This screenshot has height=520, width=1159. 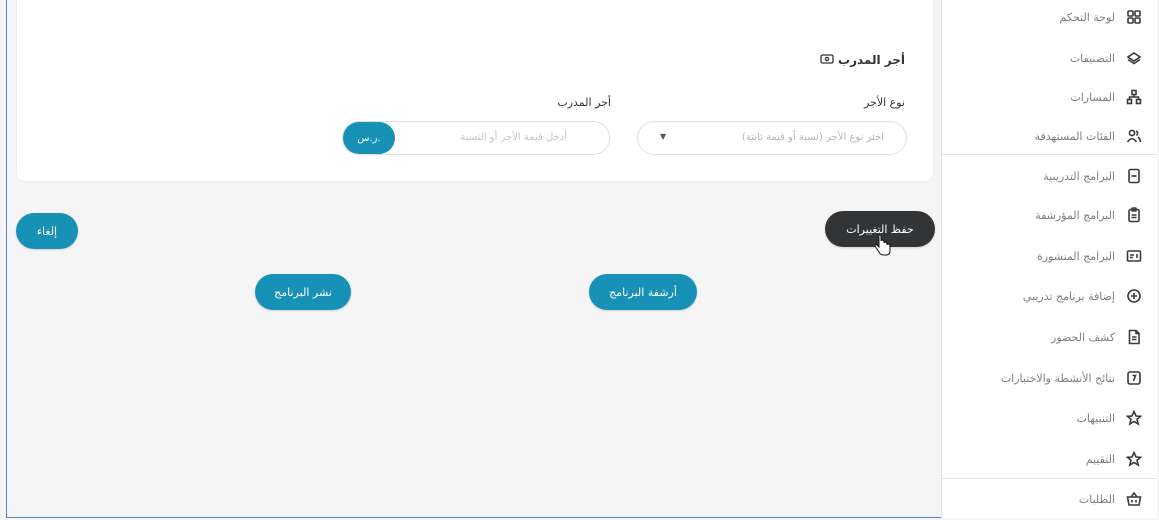 I want to click on sidebar-item-label: الطلبات, so click(x=1096, y=499).